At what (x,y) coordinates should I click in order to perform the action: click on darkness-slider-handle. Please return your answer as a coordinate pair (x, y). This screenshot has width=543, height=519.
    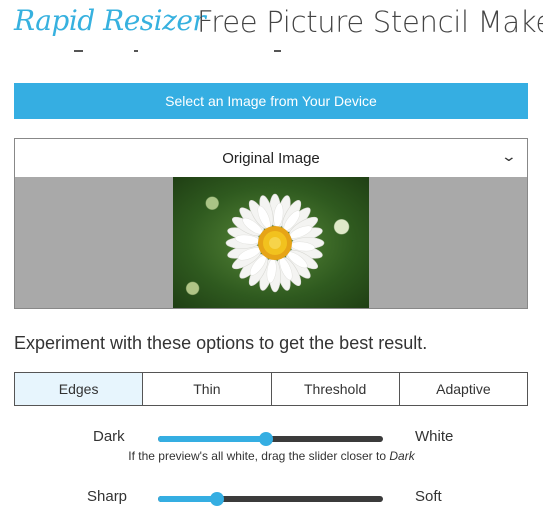
    Looking at the image, I should click on (266, 439).